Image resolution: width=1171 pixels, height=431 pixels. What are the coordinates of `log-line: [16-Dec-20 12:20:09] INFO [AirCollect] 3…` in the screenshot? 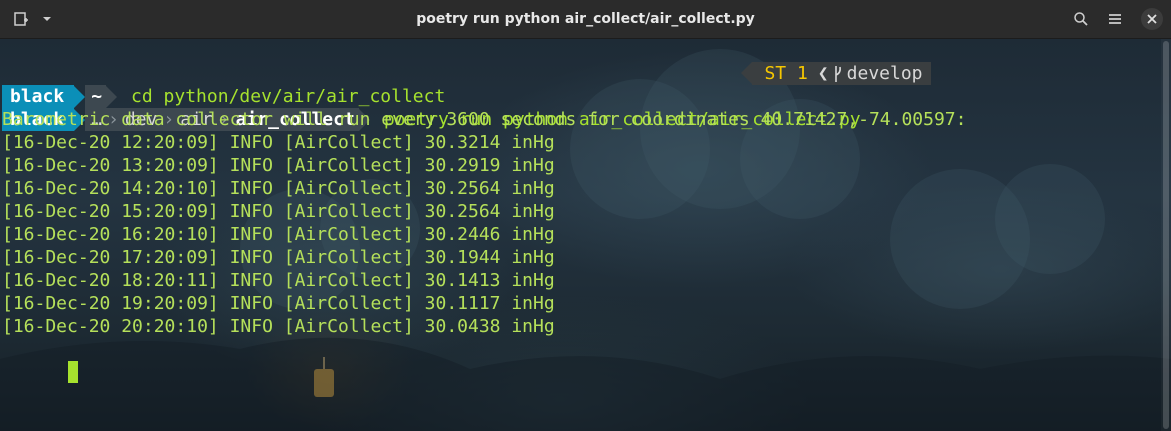 It's located at (278, 142).